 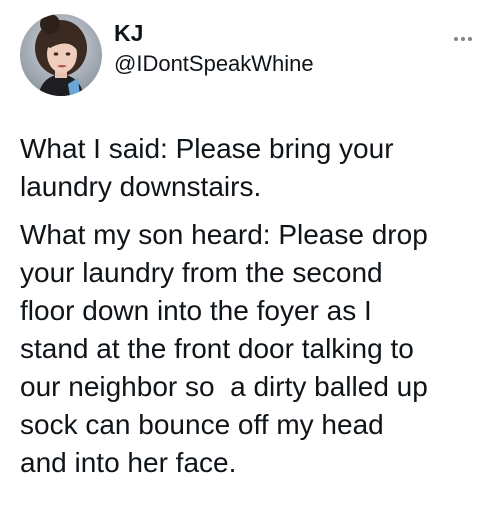 I want to click on tweet-header: KJ @IDontSpeakWhine, so click(x=250, y=55).